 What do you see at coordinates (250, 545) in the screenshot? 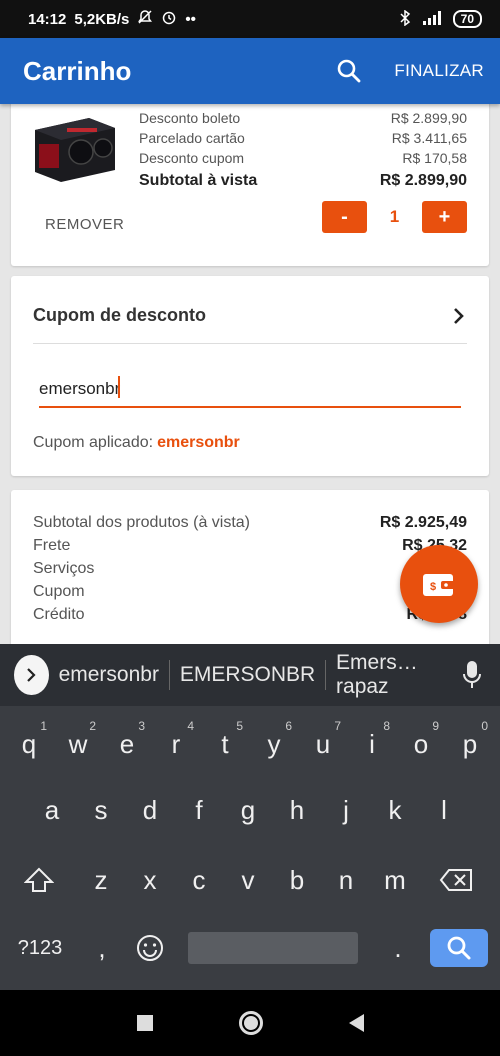
I see `summary-row: Frete R$ 25,32` at bounding box center [250, 545].